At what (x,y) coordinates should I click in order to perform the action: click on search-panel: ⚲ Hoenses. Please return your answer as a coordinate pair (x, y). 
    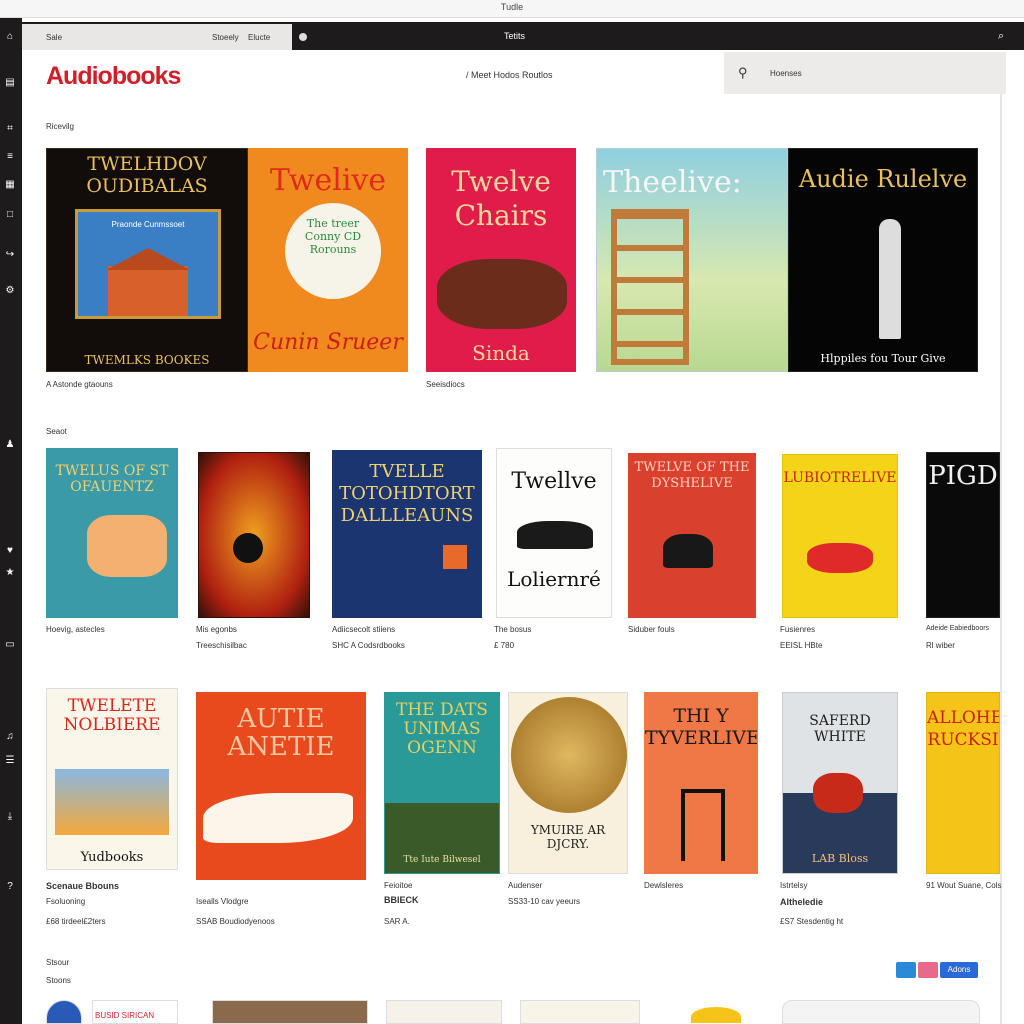
    Looking at the image, I should click on (865, 73).